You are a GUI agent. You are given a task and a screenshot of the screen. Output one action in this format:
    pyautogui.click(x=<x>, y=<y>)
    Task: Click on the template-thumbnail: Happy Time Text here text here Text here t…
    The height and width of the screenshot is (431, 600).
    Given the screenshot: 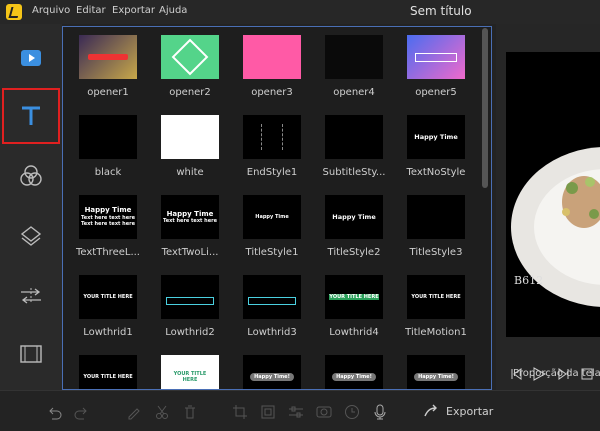 What is the action you would take?
    pyautogui.click(x=108, y=217)
    